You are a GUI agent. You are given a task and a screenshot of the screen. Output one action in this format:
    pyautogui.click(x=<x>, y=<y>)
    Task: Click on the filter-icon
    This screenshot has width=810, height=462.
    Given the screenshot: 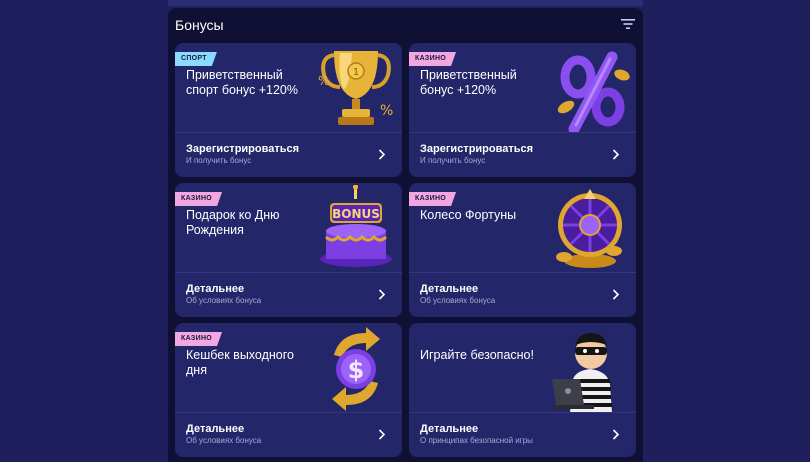 What is the action you would take?
    pyautogui.click(x=628, y=24)
    